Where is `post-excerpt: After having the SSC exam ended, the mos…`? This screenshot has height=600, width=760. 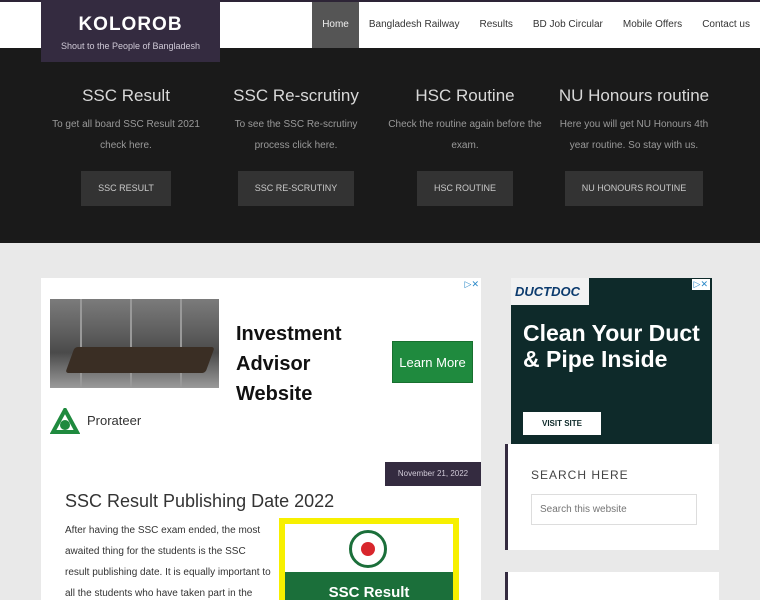
post-excerpt: After having the SSC exam ended, the mos… is located at coordinates (168, 562).